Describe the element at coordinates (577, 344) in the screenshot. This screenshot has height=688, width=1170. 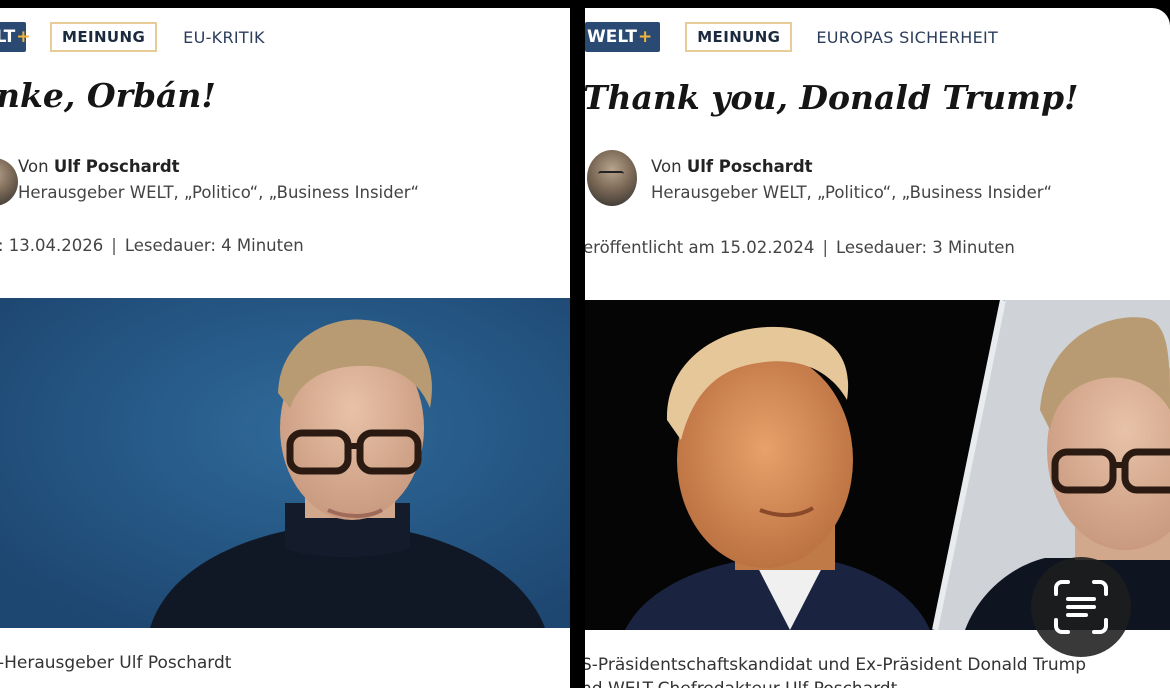
I see `panel-divider` at that location.